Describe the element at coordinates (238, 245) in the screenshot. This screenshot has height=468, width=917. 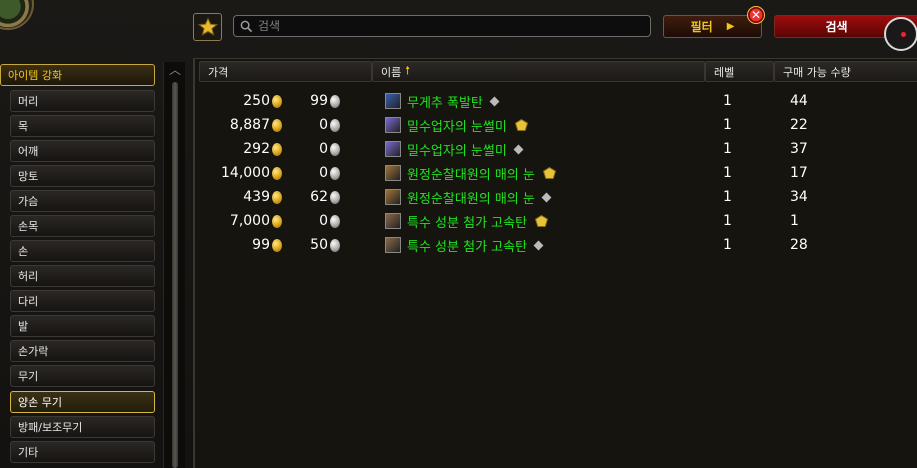
I see `price-gold: 99` at that location.